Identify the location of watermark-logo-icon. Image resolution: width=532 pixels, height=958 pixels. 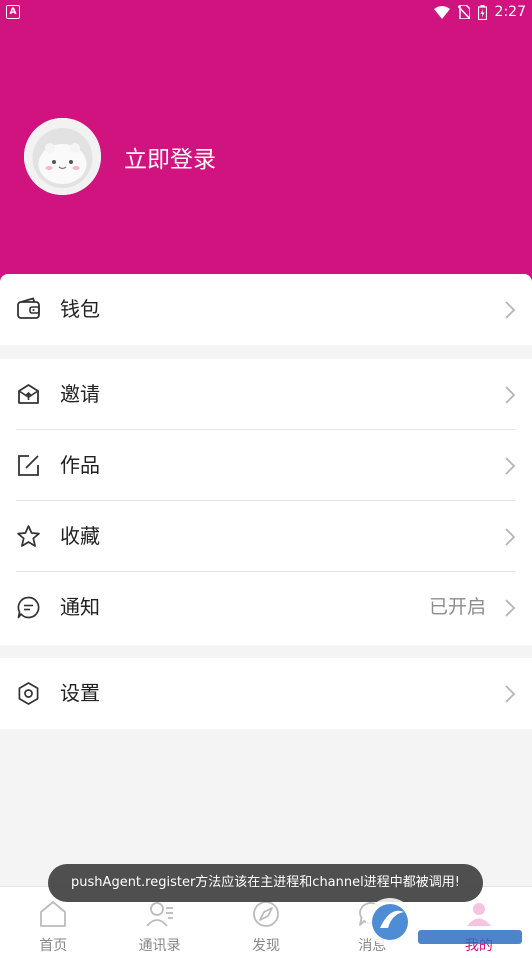
(444, 922).